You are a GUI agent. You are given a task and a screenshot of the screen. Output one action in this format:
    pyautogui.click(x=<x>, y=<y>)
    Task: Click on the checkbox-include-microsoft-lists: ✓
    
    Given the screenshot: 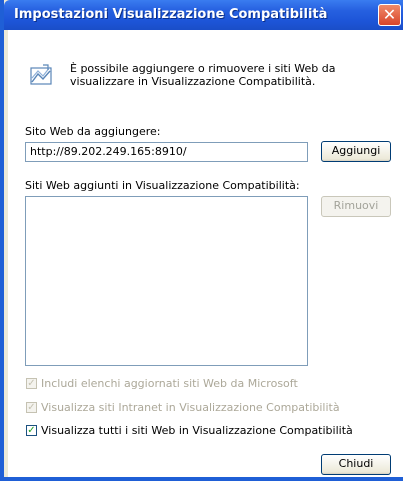 What is the action you would take?
    pyautogui.click(x=31, y=383)
    